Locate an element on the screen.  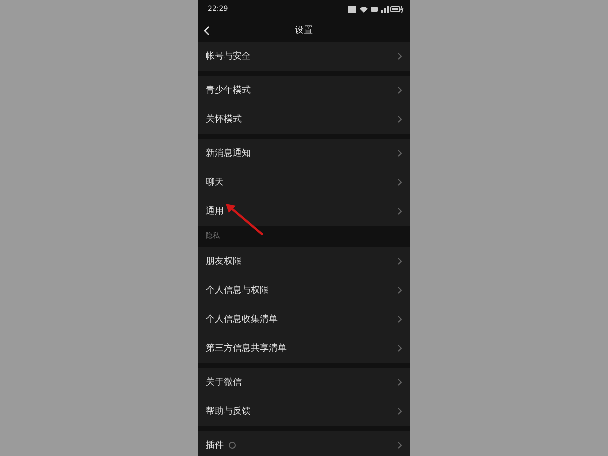
item-label: 关于微信 is located at coordinates (224, 382).